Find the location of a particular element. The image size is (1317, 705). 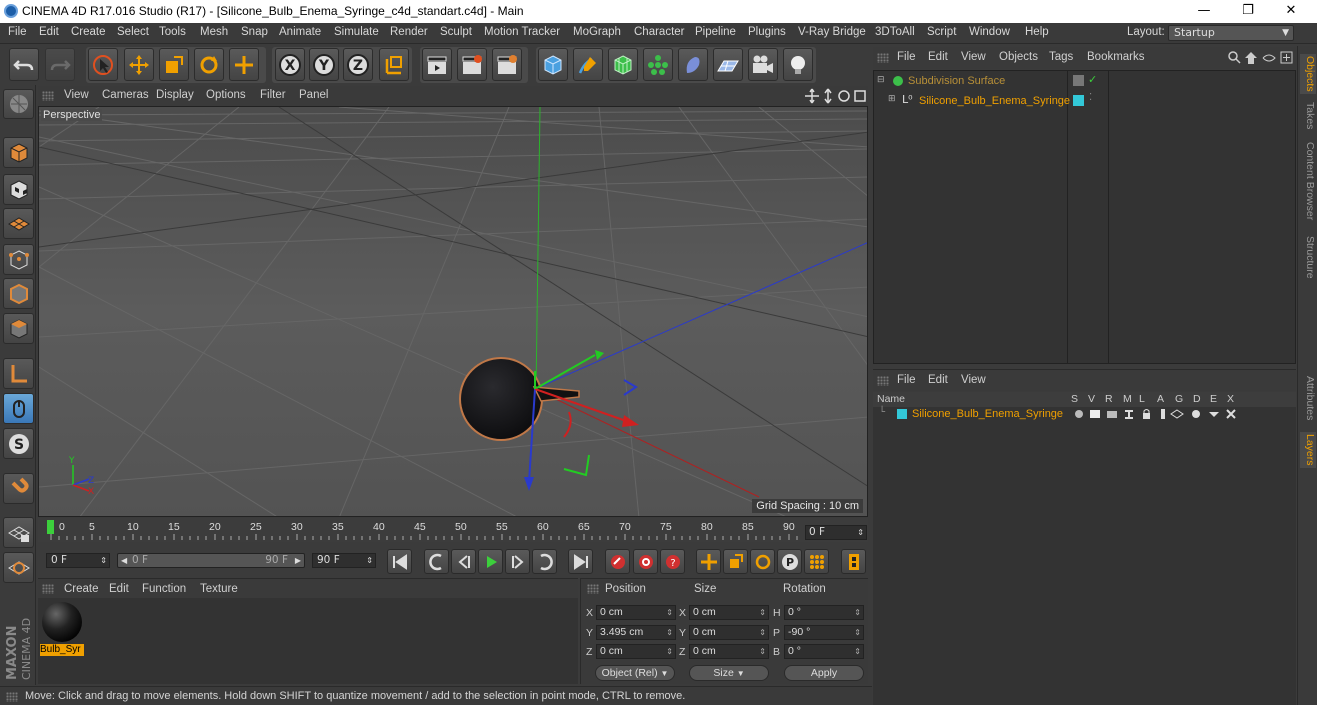

polygons-mode-button is located at coordinates (18, 328).